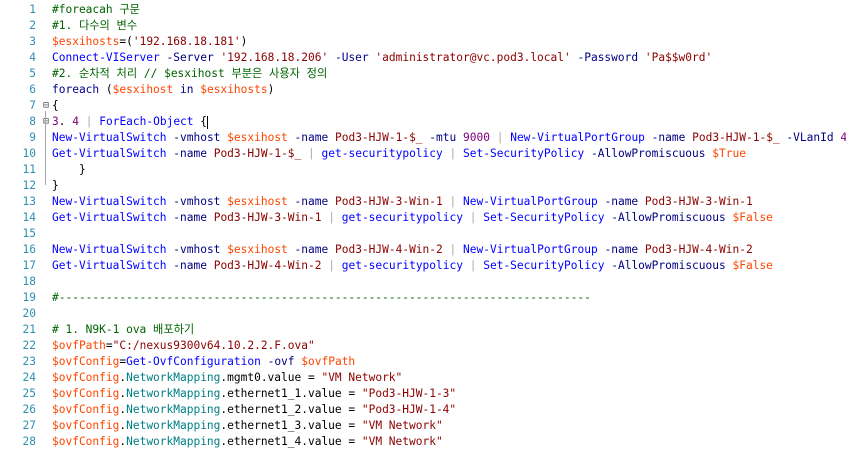 The image size is (846, 454). What do you see at coordinates (29, 425) in the screenshot?
I see `line-number: 27` at bounding box center [29, 425].